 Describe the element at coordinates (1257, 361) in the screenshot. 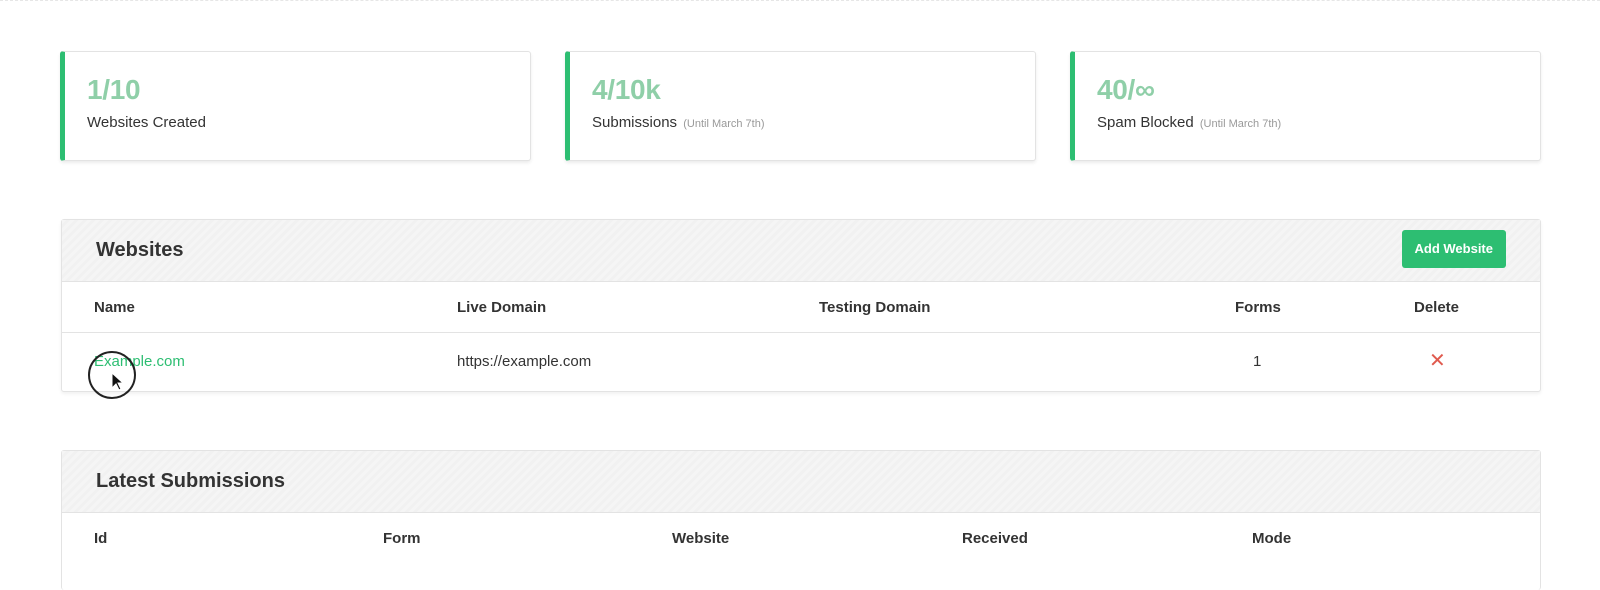

I see `website-forms-count: 1` at that location.